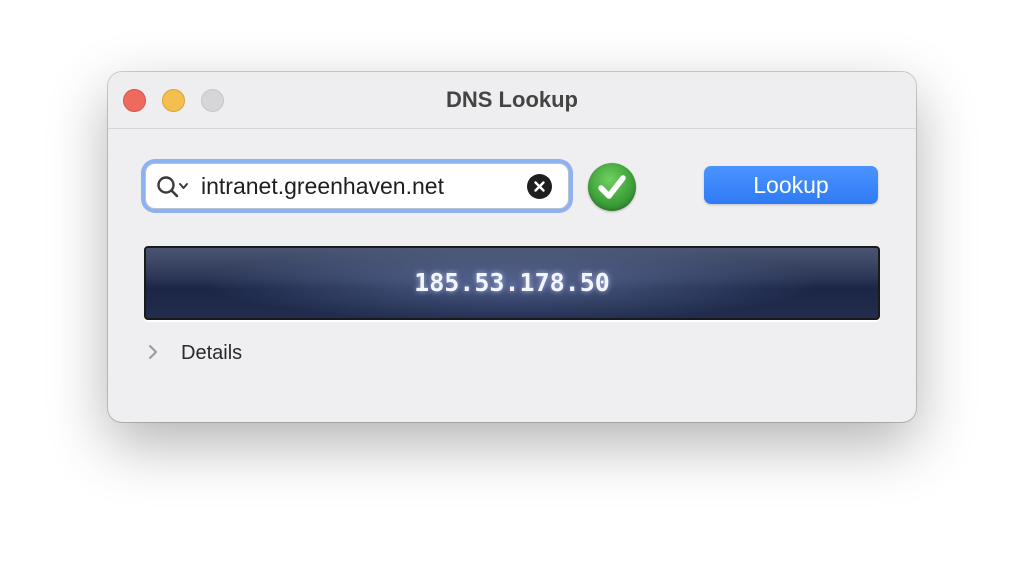  I want to click on search-input: intranet.greenhaven.net, so click(322, 186).